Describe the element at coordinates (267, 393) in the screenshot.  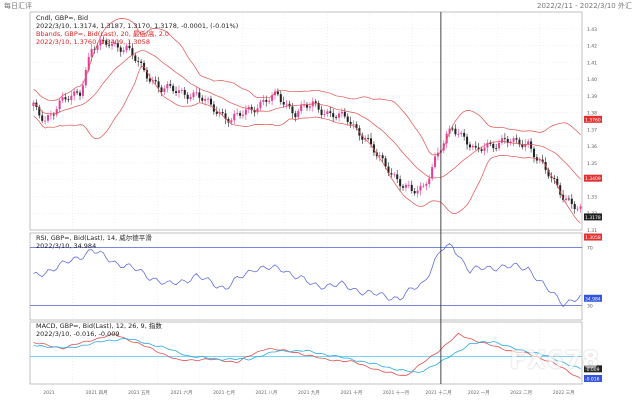
I see `x-tick-label: 2021 八月` at that location.